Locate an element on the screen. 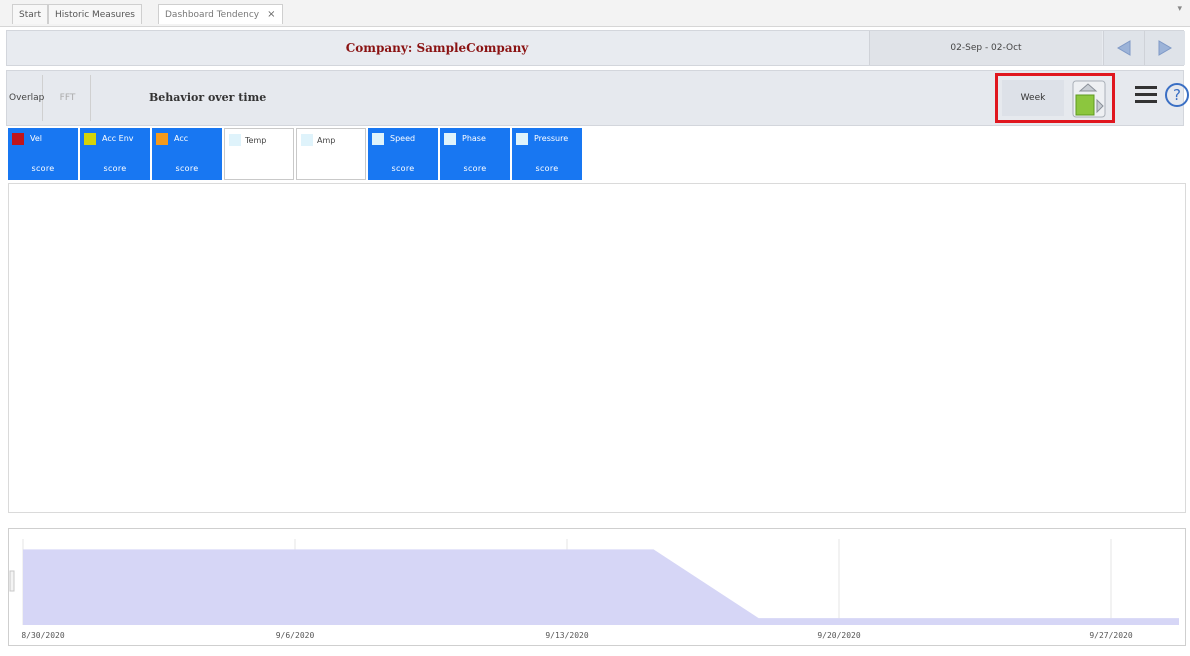  header-bar: Company: SampleCompany 02-Sep - 02-Oct is located at coordinates (595, 48).